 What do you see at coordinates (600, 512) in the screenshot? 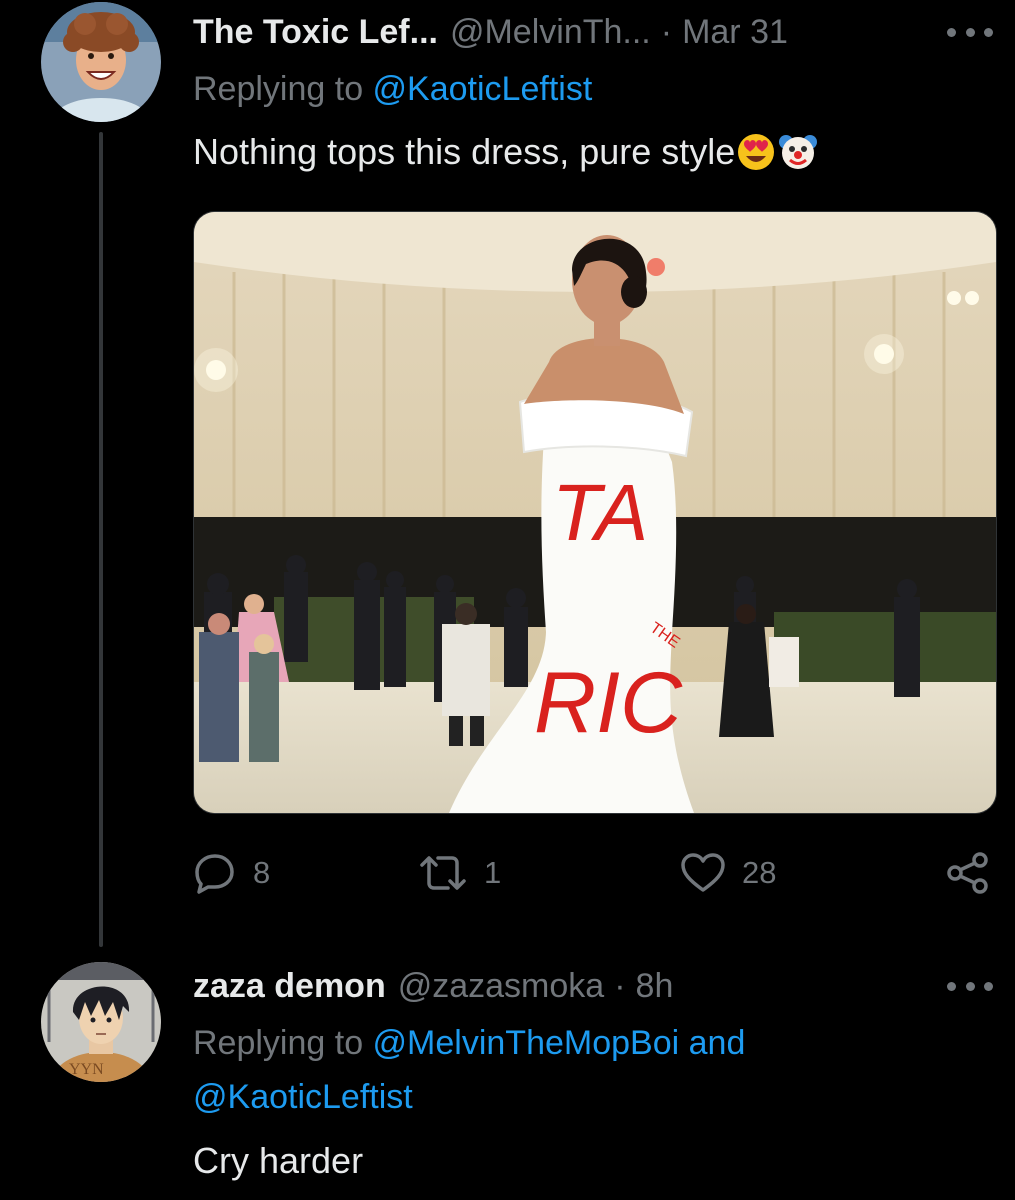
I see `dress-text-top: TA` at bounding box center [600, 512].